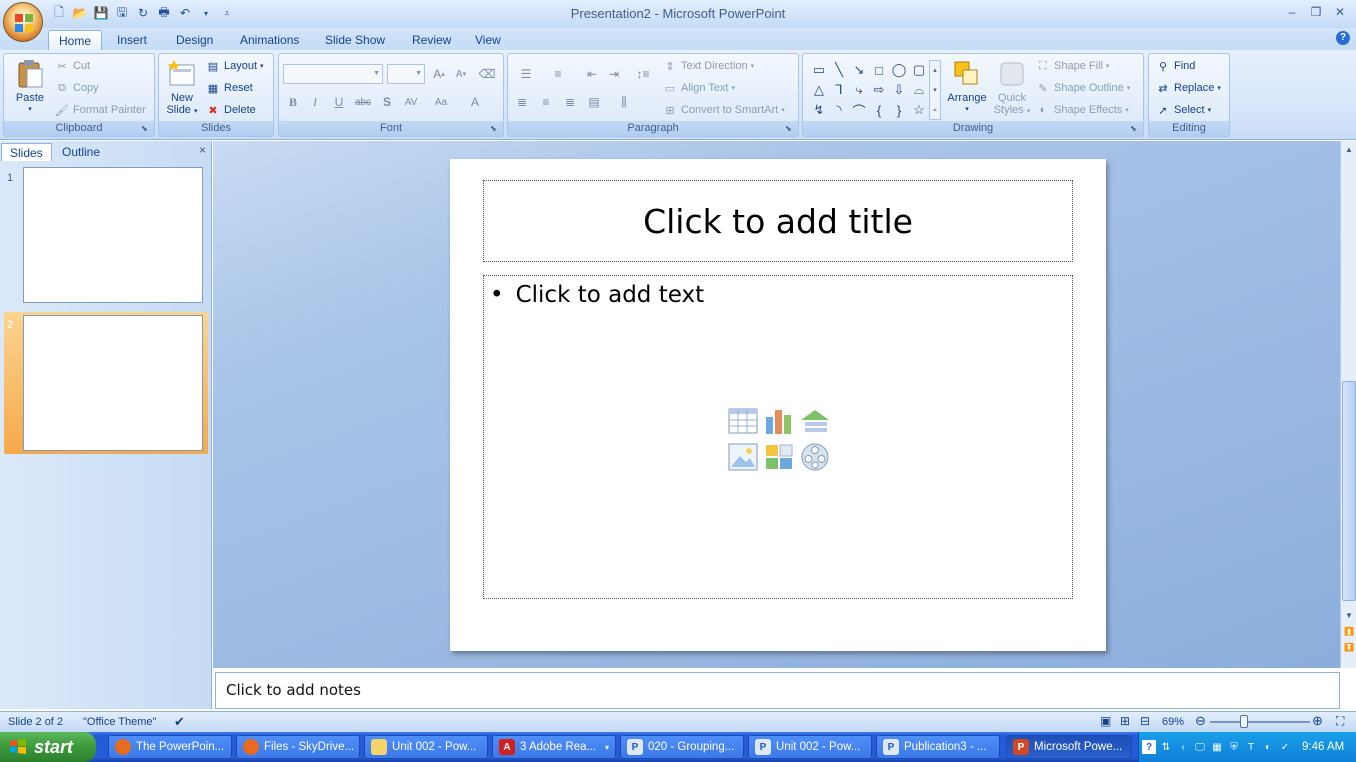  I want to click on align-text-button: ▭ Align Text ▾, so click(698, 88).